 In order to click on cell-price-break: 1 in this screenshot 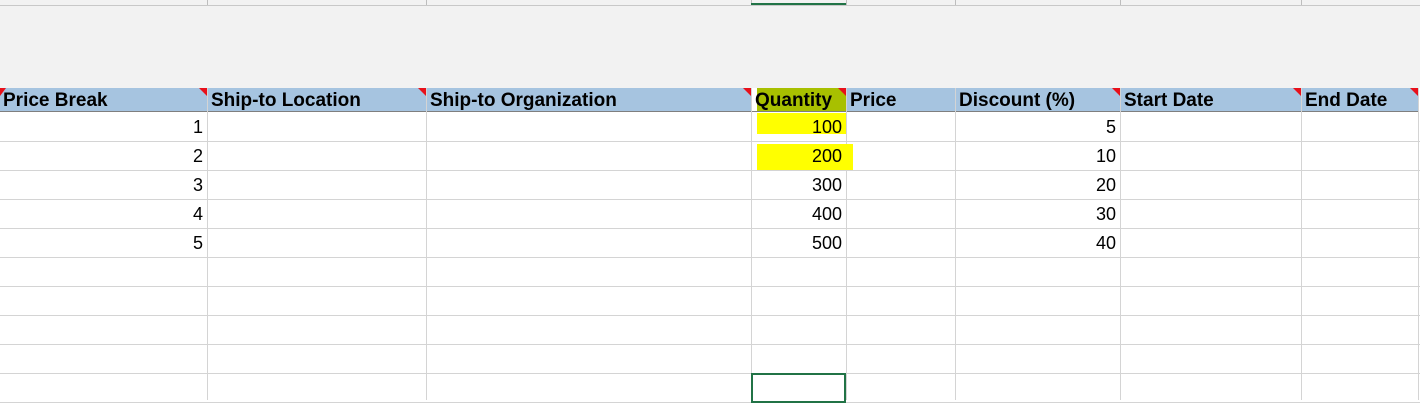, I will do `click(103, 126)`.